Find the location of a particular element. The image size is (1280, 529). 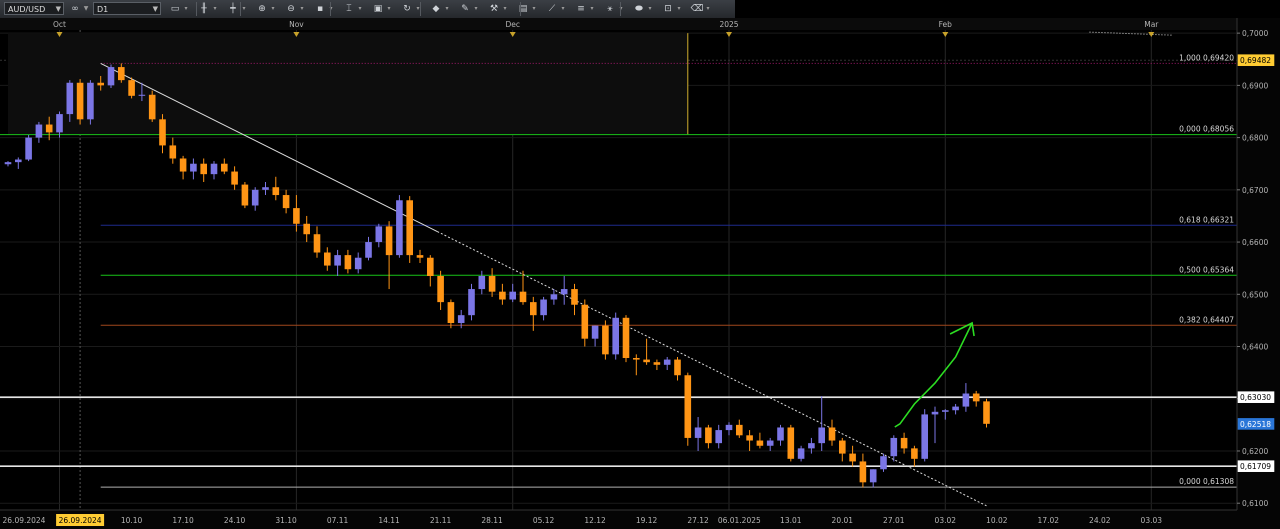

zoom-in-icon: ⊕ is located at coordinates (262, 9).